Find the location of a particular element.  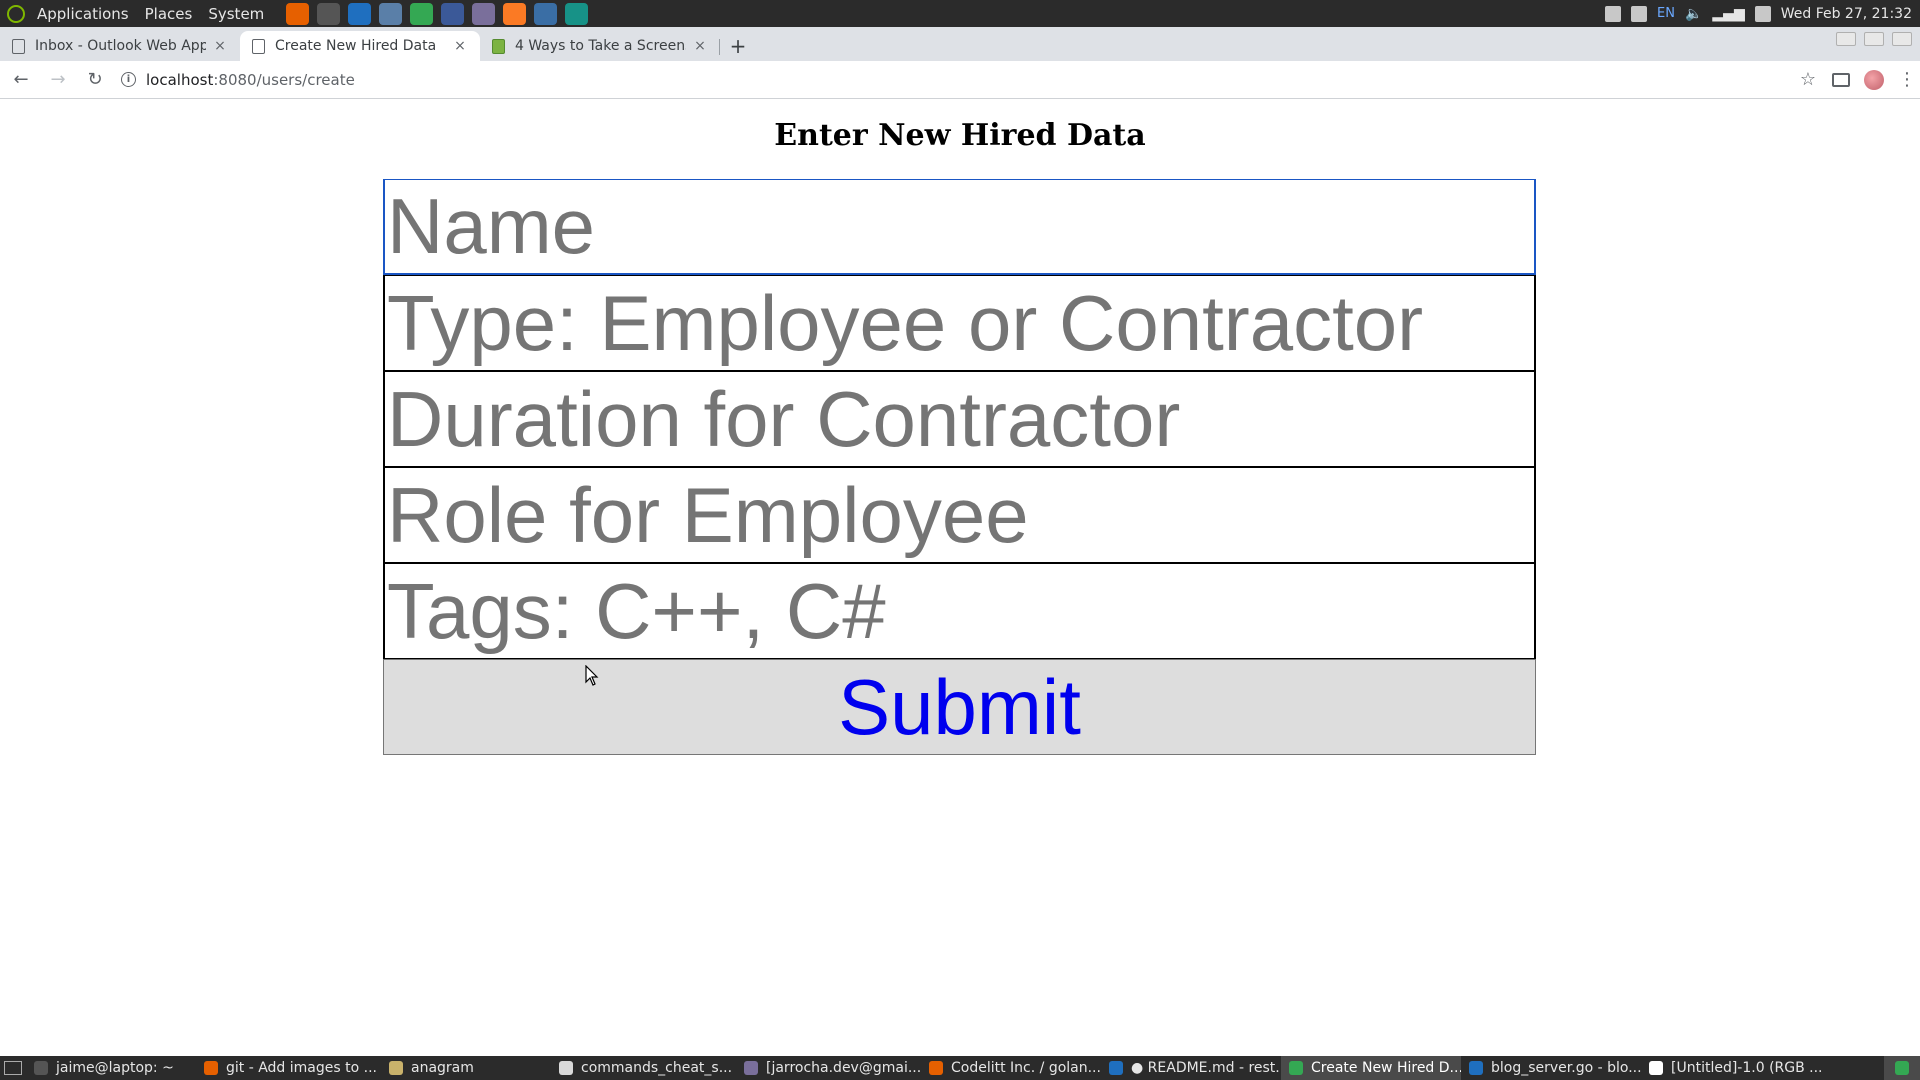

profile-avatar is located at coordinates (1874, 79).